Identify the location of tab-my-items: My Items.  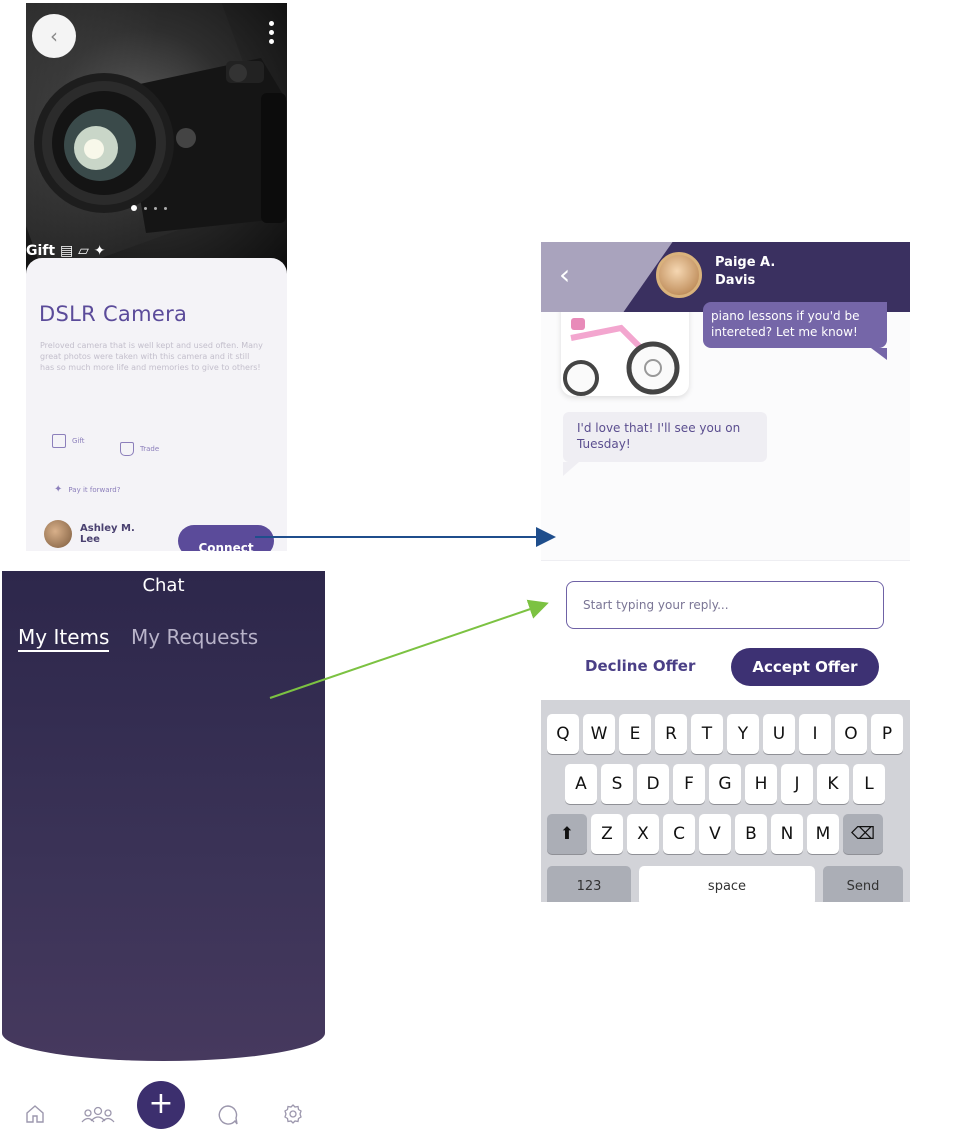
(64, 638).